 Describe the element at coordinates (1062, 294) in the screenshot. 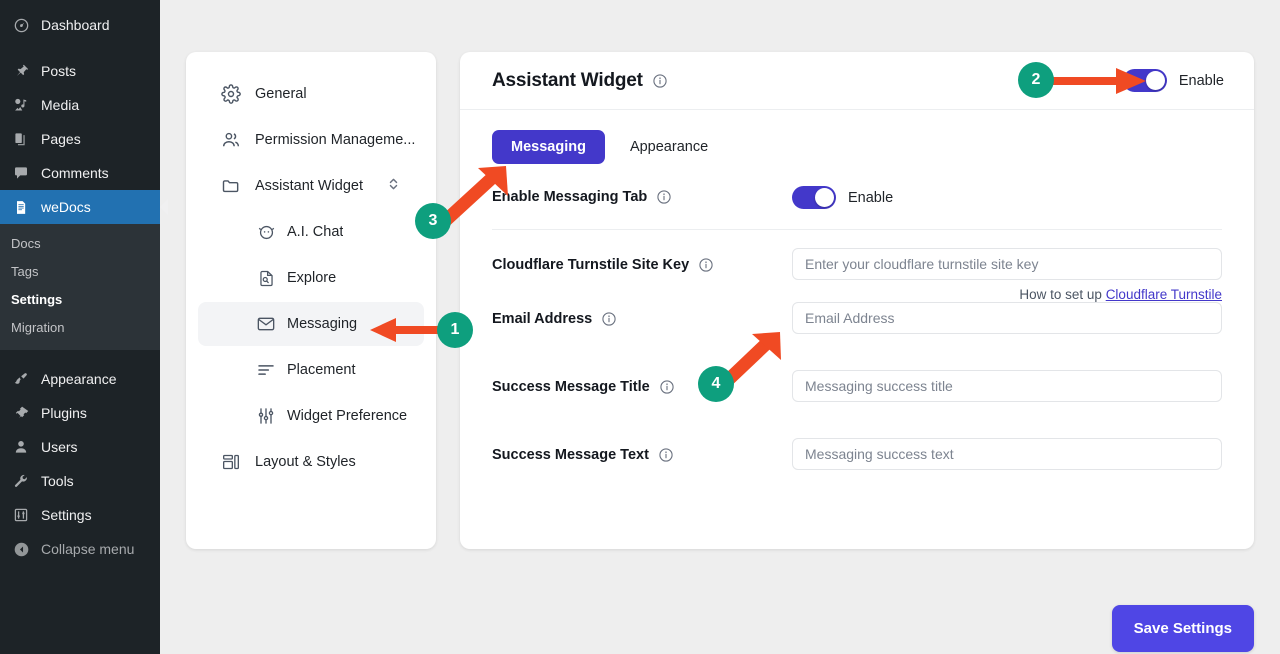

I see `help-prefix: How to set up` at that location.